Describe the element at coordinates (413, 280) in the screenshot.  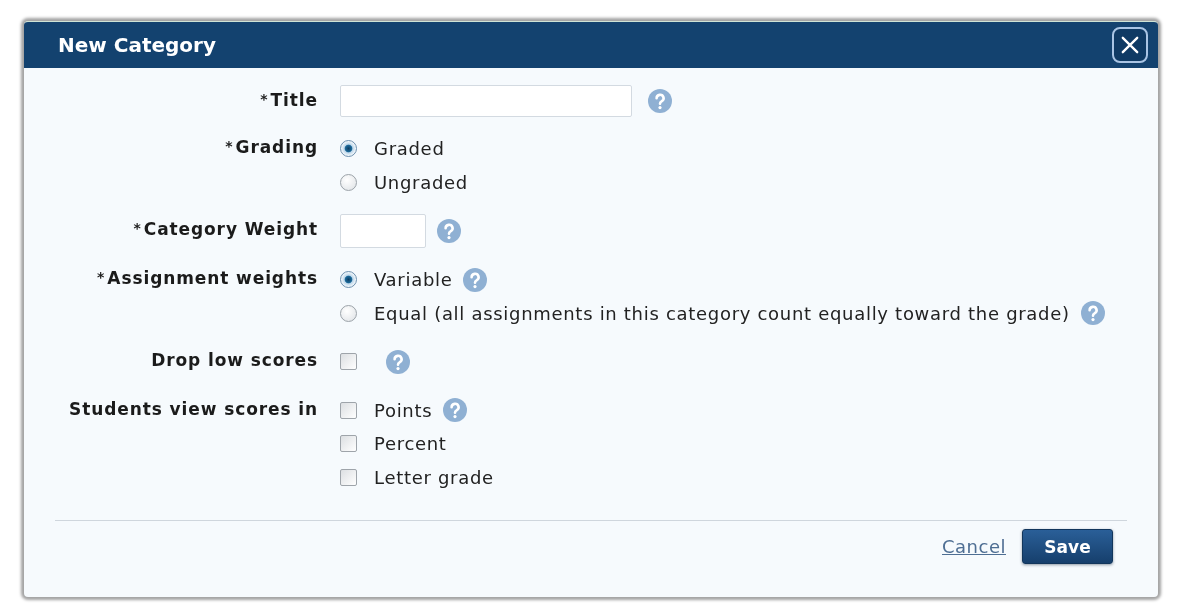
I see `radio-label: Variable` at that location.